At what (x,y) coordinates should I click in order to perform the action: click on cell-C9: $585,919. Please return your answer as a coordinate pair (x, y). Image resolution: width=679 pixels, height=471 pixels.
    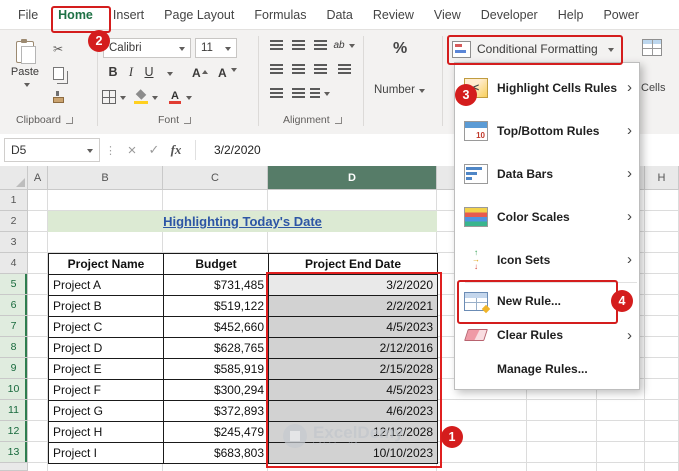
    Looking at the image, I should click on (216, 369).